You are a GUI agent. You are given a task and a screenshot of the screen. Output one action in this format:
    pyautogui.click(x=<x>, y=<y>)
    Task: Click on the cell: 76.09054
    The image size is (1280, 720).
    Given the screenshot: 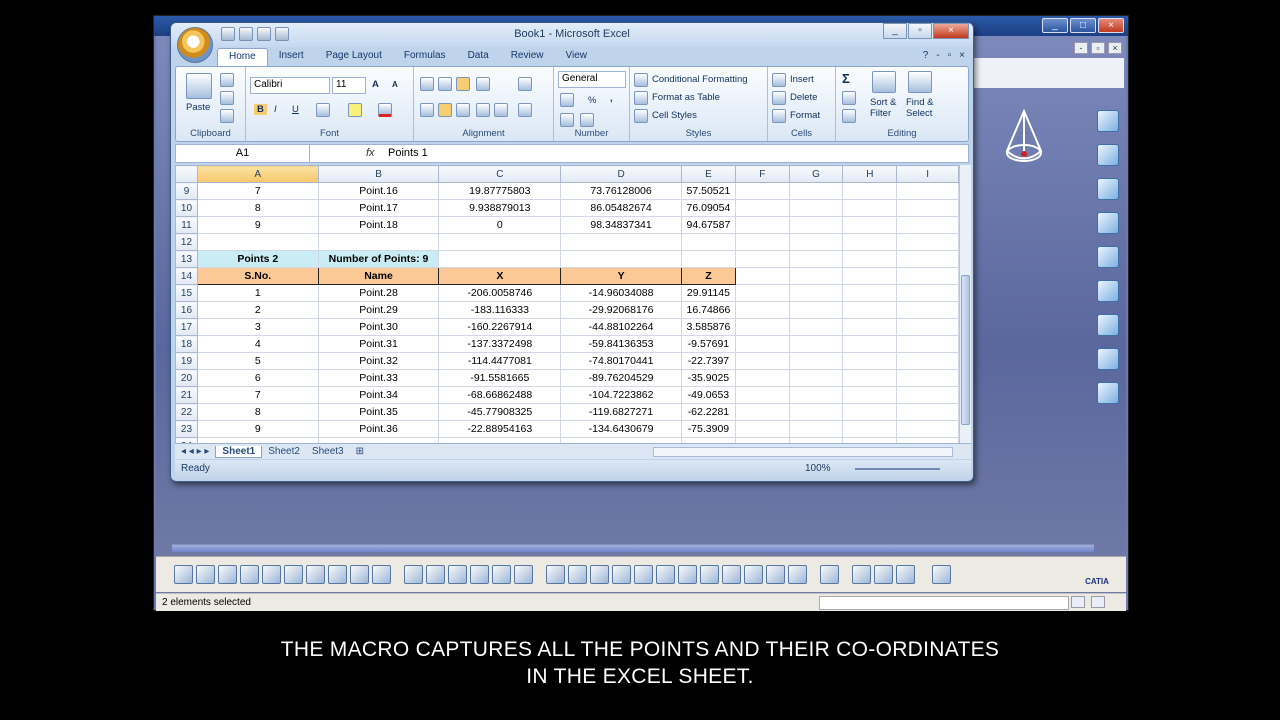 What is the action you would take?
    pyautogui.click(x=708, y=208)
    